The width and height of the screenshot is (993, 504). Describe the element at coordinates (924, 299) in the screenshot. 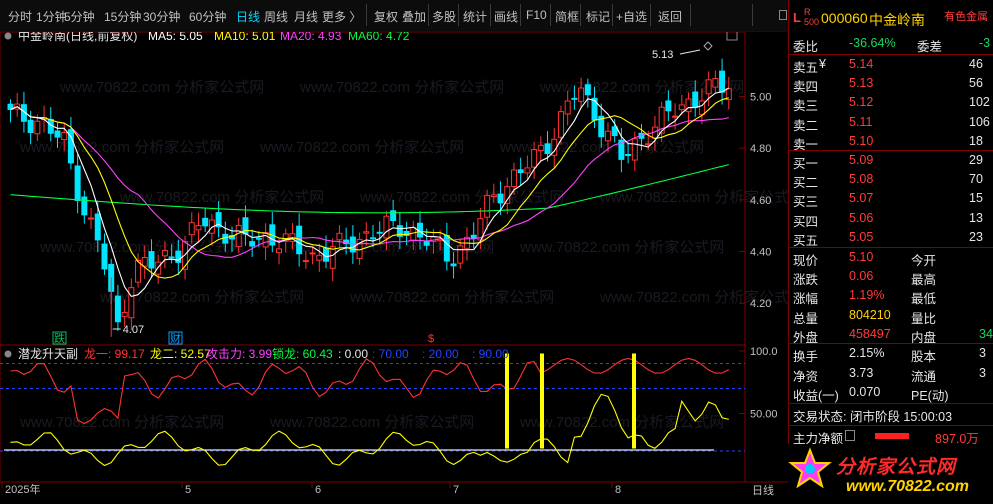

I see `stat-label-2: 最低` at that location.